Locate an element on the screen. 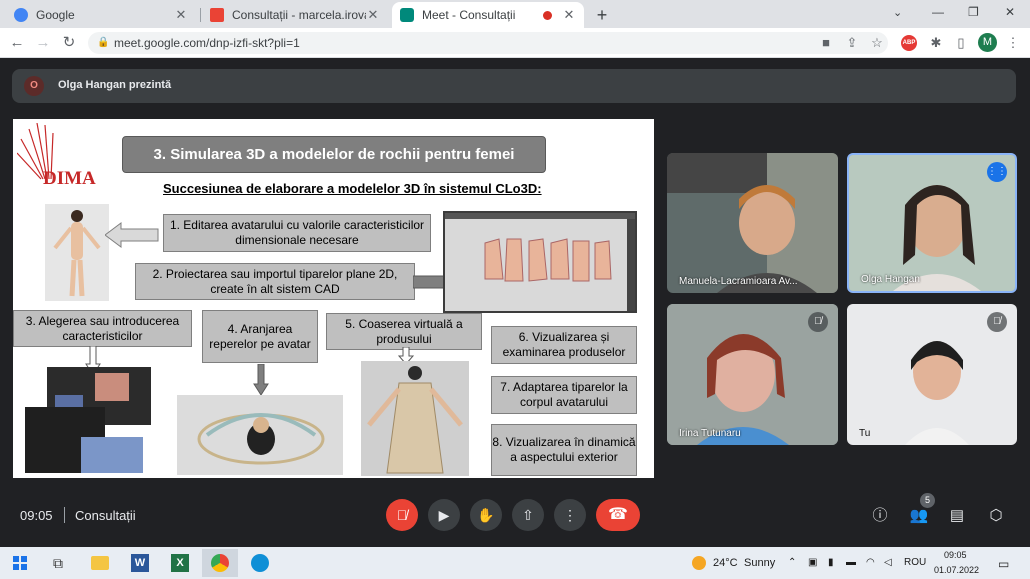 The image size is (1030, 579). arrangement-screenshot is located at coordinates (260, 435).